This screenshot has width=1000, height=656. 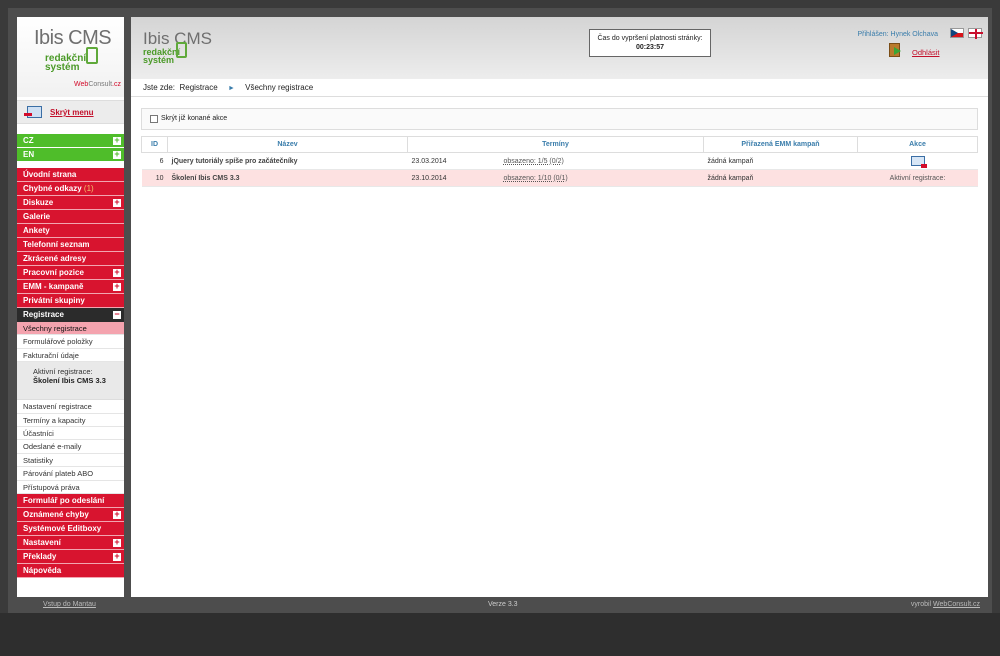 I want to click on active-registration-label: Aktivní registrace:, so click(x=63, y=372).